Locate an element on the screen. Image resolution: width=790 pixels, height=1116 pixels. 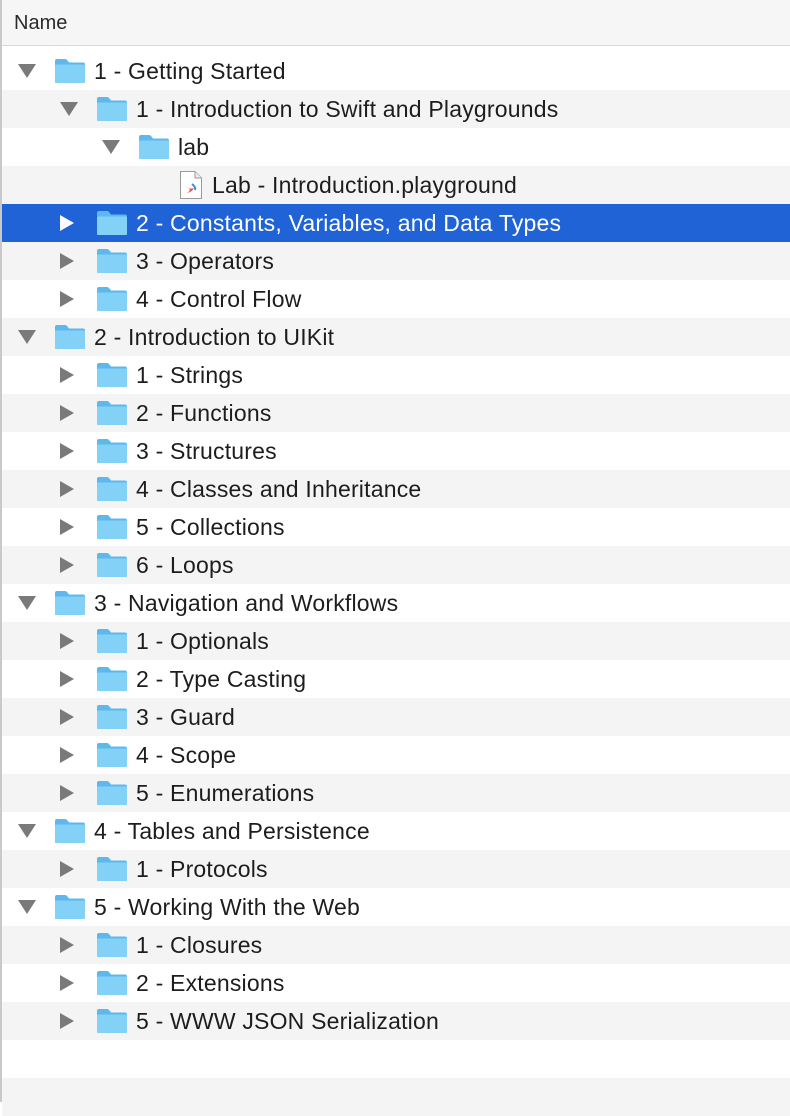
outline-row: 1 - Protocols is located at coordinates (396, 869).